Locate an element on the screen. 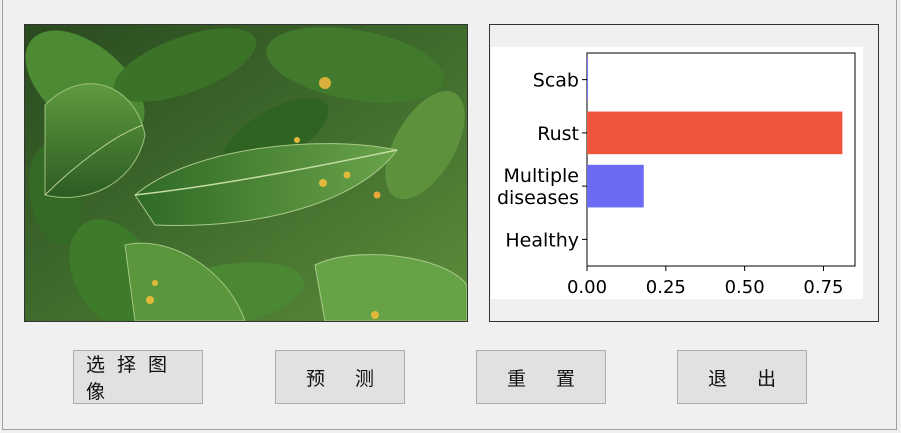 The width and height of the screenshot is (901, 433). exit-button: 退 出 is located at coordinates (742, 377).